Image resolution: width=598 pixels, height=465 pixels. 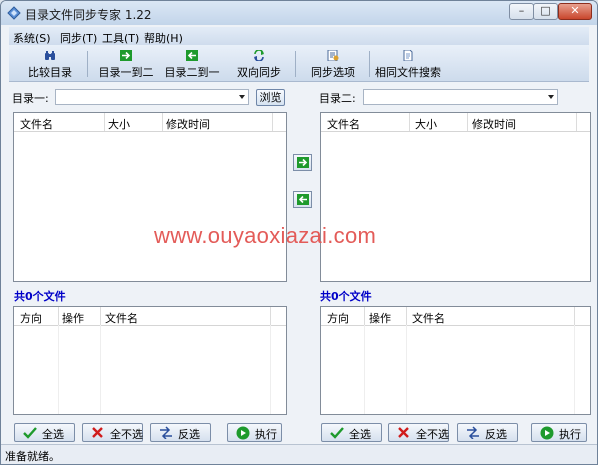 I want to click on menu-system: 系统(S), so click(x=32, y=38).